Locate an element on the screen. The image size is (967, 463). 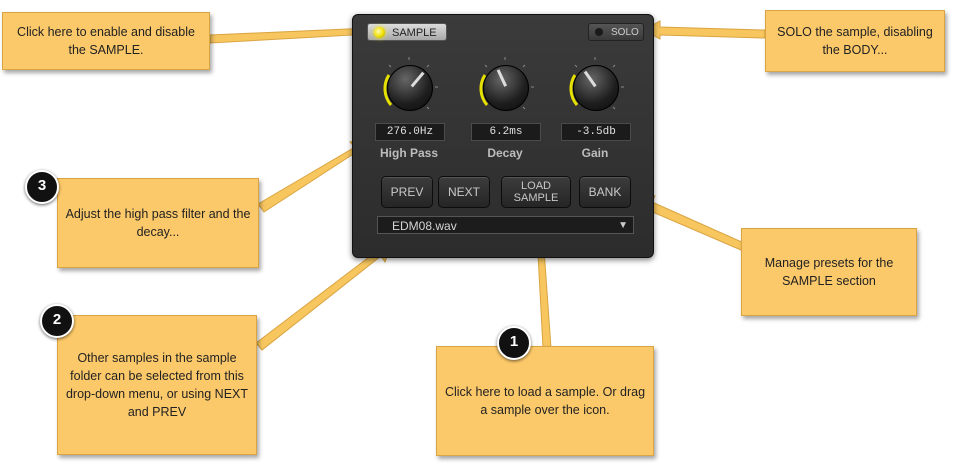
load-label: LOAD is located at coordinates (536, 186).